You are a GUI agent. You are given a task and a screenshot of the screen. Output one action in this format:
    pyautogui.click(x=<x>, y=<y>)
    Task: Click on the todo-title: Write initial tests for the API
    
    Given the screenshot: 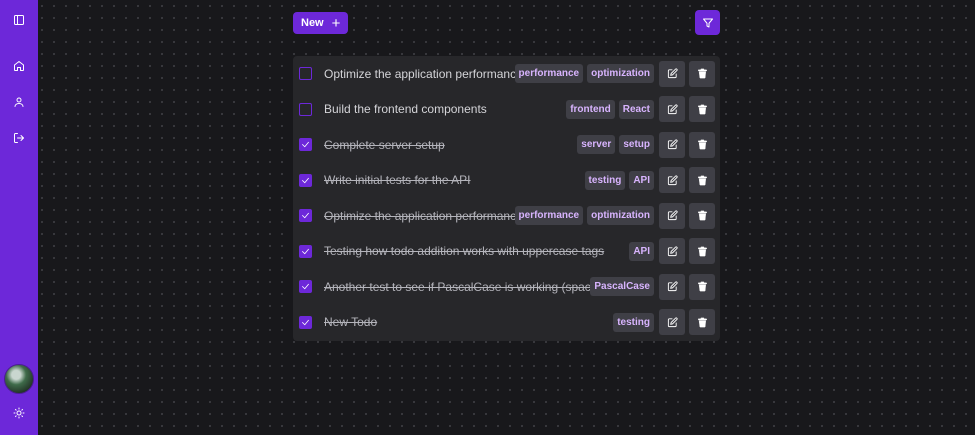 What is the action you would take?
    pyautogui.click(x=397, y=180)
    